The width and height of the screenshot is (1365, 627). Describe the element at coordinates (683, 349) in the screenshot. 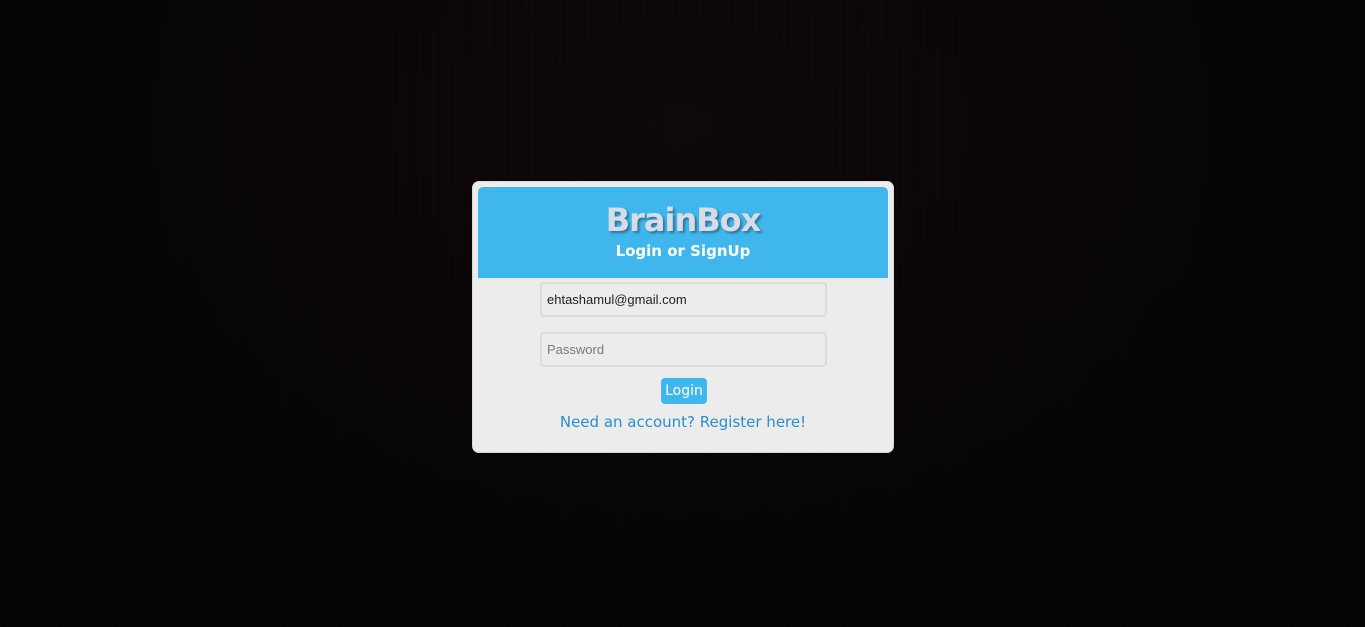

I see `password-field` at that location.